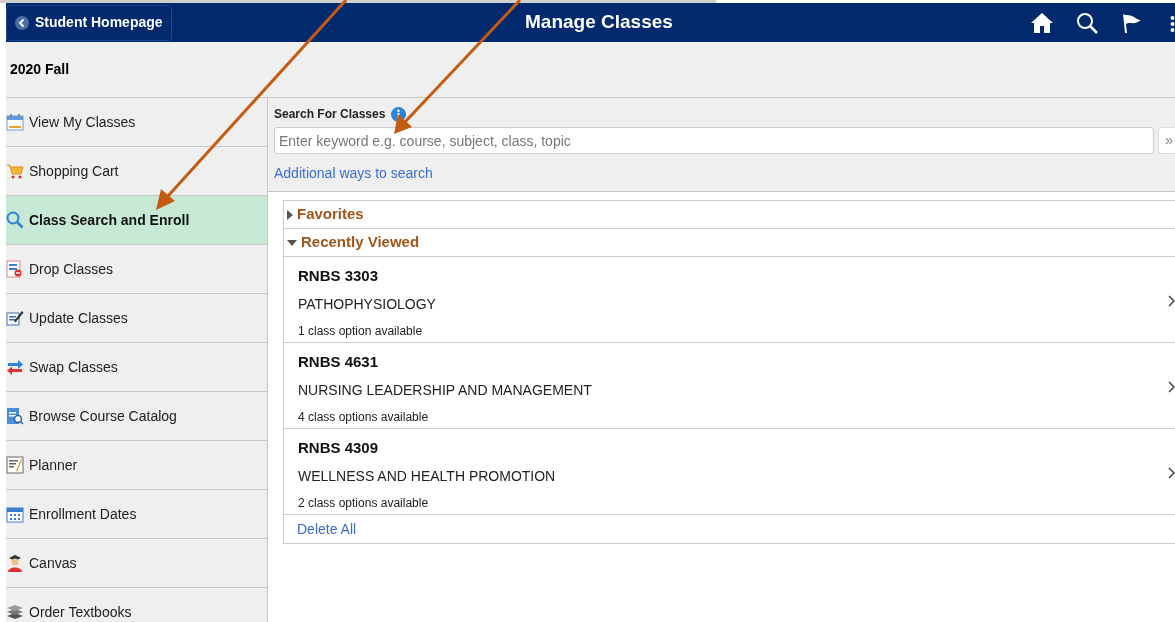  Describe the element at coordinates (22, 22) in the screenshot. I see `back-icon` at that location.